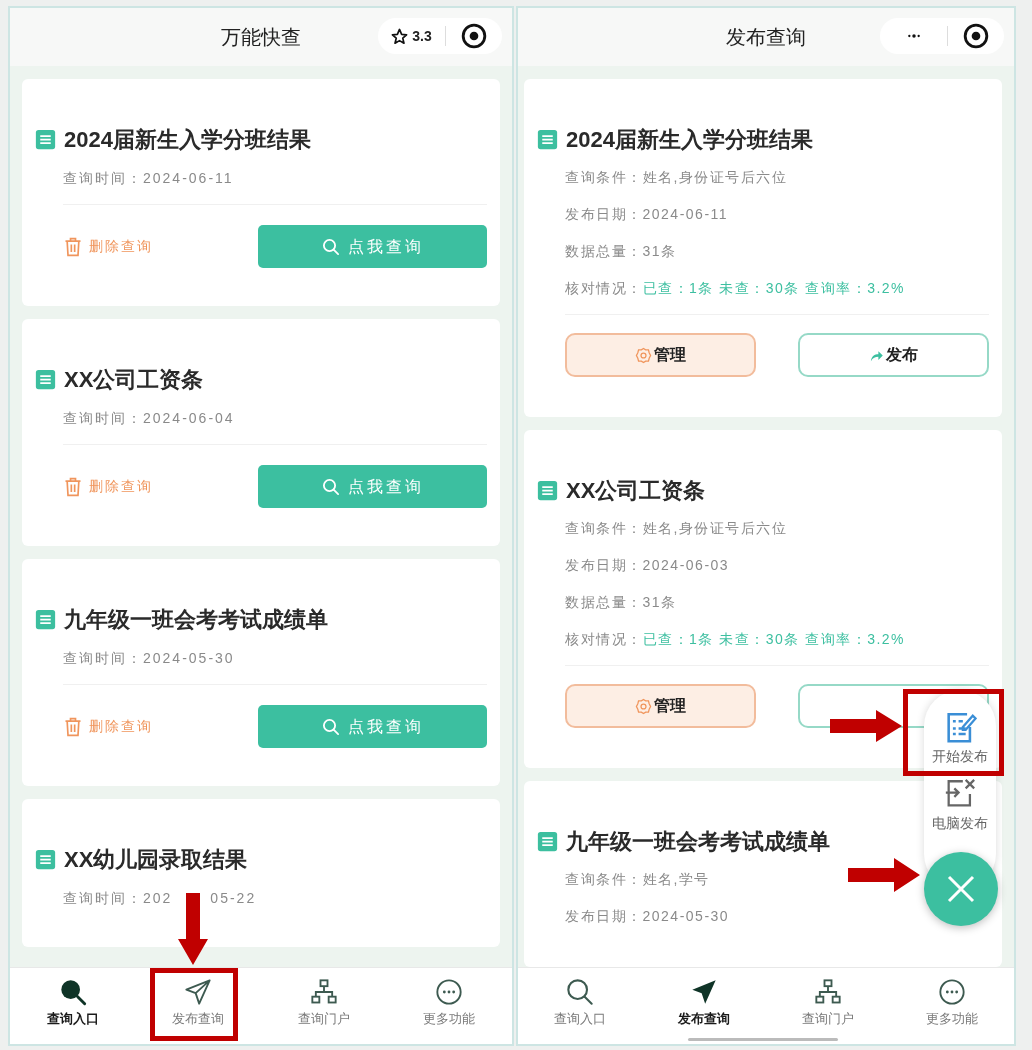 The width and height of the screenshot is (1032, 1050). What do you see at coordinates (686, 916) in the screenshot?
I see `field-value: 2024-05-30` at bounding box center [686, 916].